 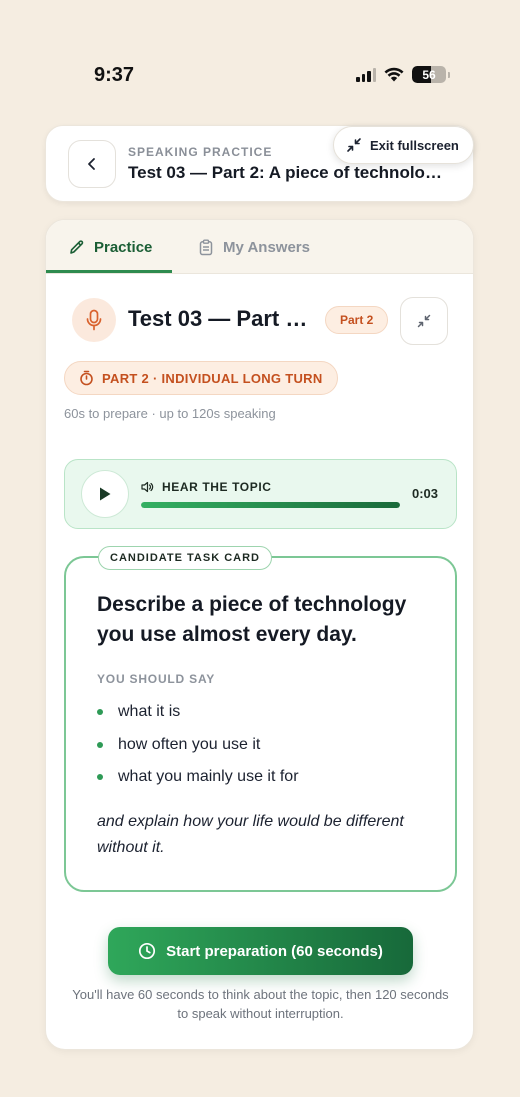 What do you see at coordinates (114, 75) in the screenshot?
I see `status-time: 9:37` at bounding box center [114, 75].